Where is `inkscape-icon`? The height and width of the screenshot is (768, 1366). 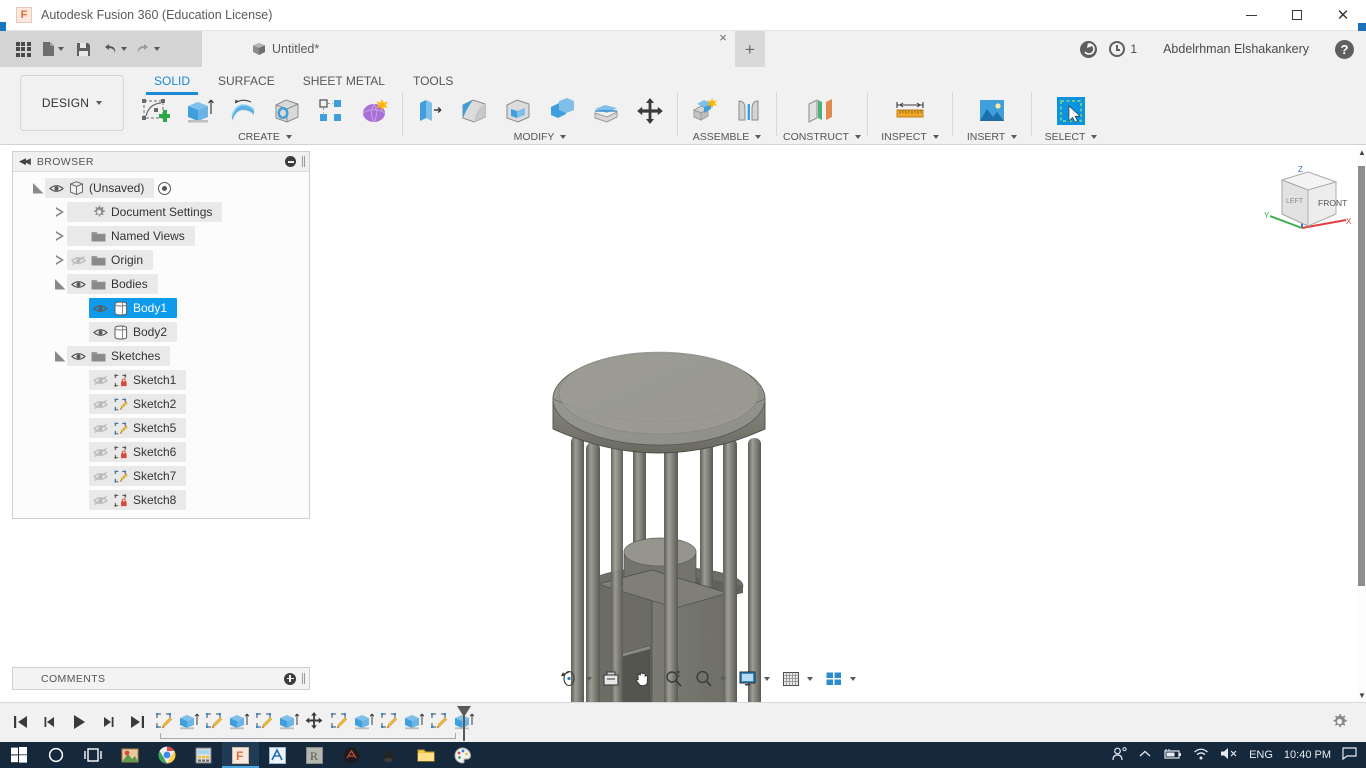 inkscape-icon is located at coordinates (388, 755).